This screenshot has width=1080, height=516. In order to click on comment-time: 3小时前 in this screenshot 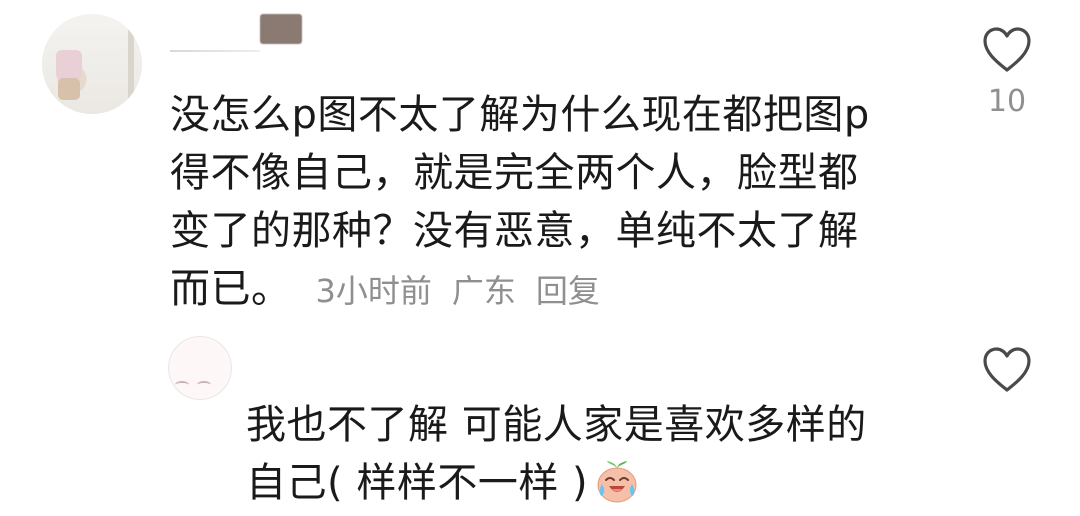, I will do `click(373, 291)`.